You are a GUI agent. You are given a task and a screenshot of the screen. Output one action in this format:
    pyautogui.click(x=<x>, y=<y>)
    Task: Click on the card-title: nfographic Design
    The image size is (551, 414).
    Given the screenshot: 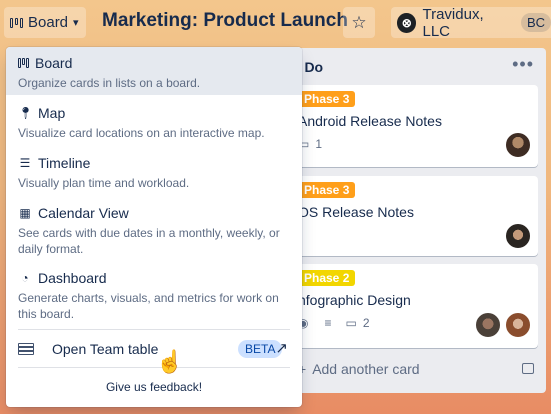 What is the action you would take?
    pyautogui.click(x=354, y=300)
    